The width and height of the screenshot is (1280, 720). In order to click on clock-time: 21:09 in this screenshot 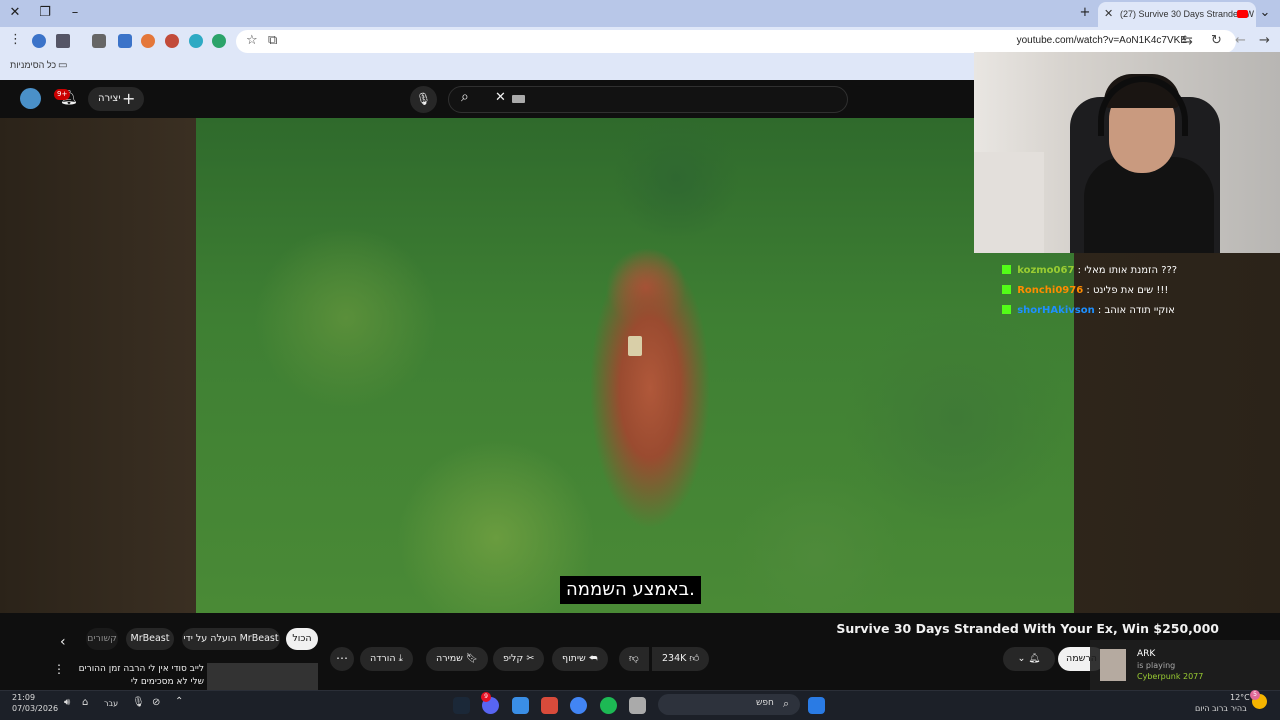, I will do `click(23, 697)`.